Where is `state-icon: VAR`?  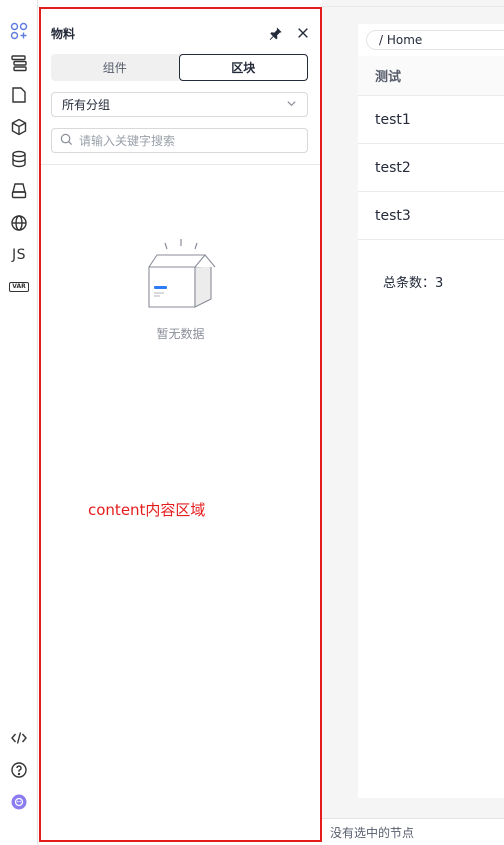
state-icon: VAR is located at coordinates (19, 287).